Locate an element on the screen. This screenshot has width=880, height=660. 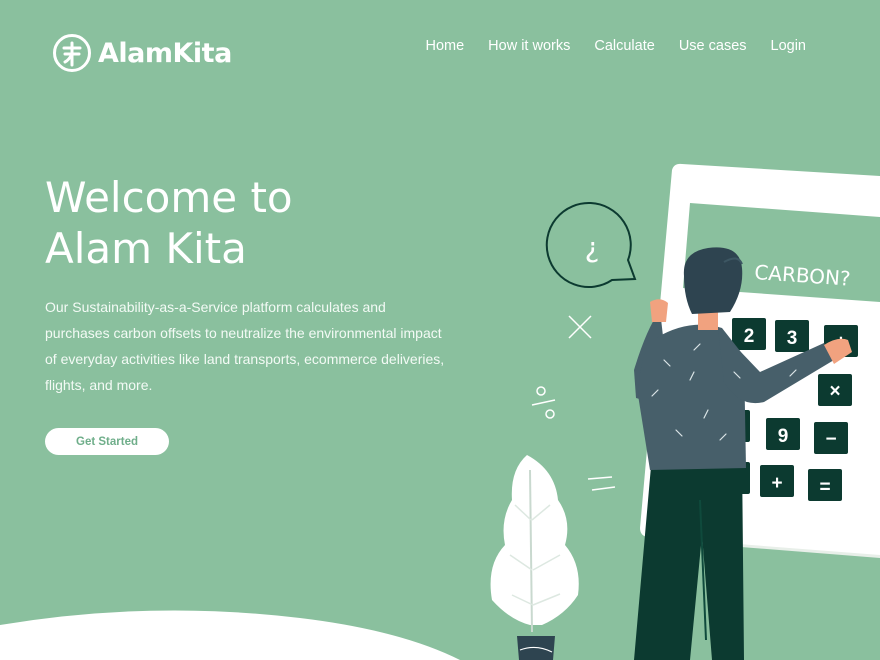
sparkle-decor is located at coordinates (573, 403).